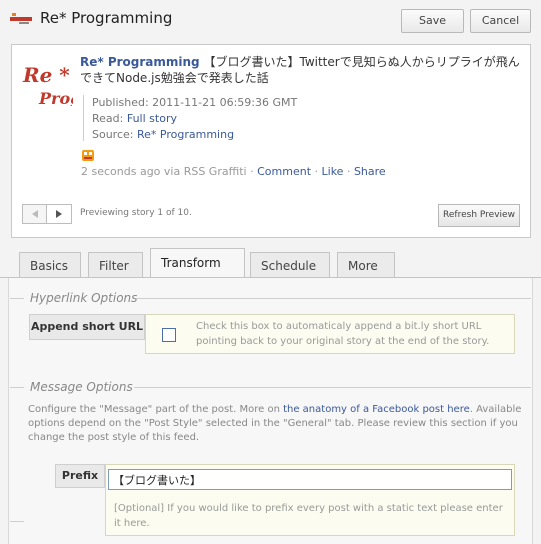 This screenshot has width=541, height=544. What do you see at coordinates (80, 476) in the screenshot?
I see `prefix-label: Prefix` at bounding box center [80, 476].